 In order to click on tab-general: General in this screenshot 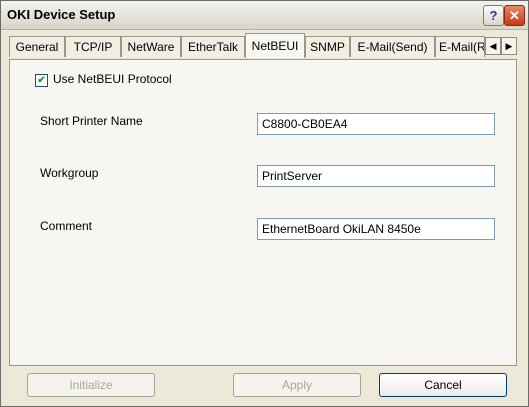, I will do `click(37, 46)`.